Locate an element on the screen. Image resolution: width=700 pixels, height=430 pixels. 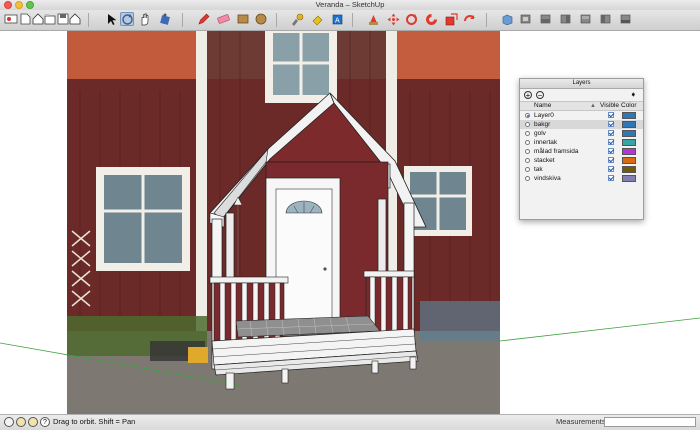
layer-name: vindskiva is located at coordinates (547, 178).